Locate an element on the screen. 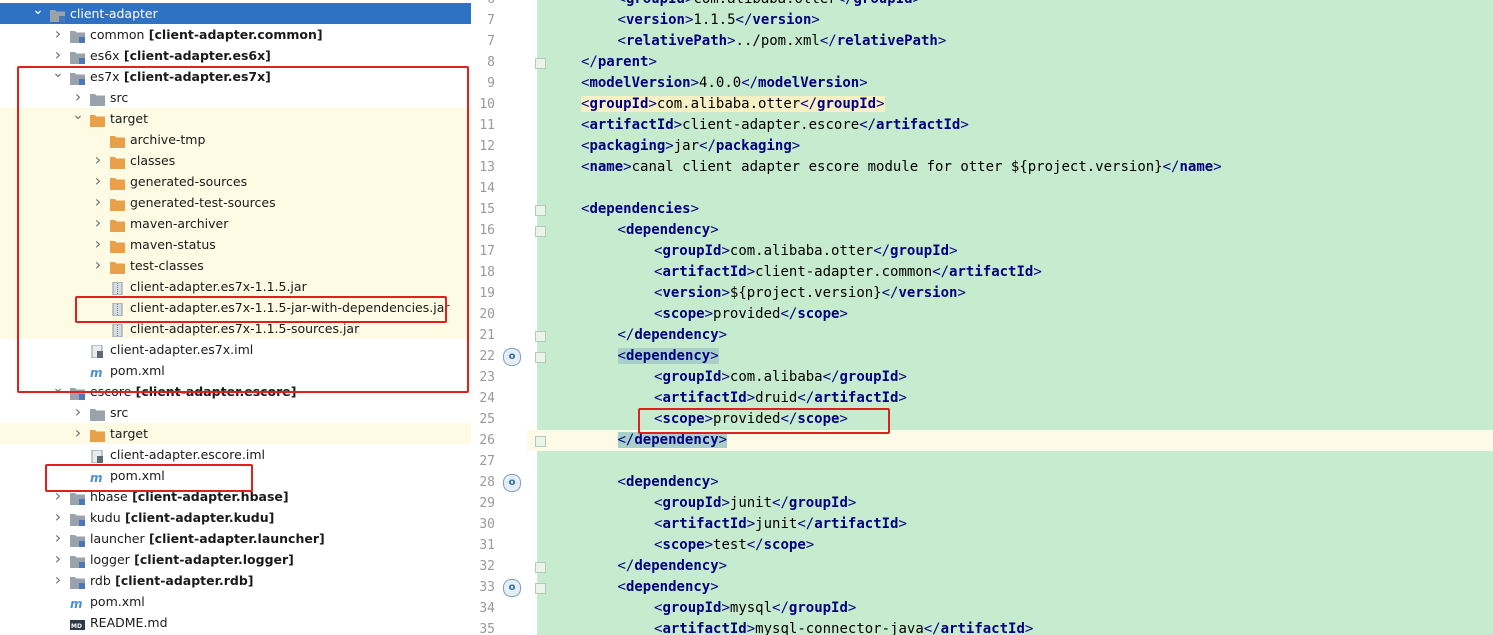  tree-item-logger: › logger [client-adapter.logger] is located at coordinates (235, 559).